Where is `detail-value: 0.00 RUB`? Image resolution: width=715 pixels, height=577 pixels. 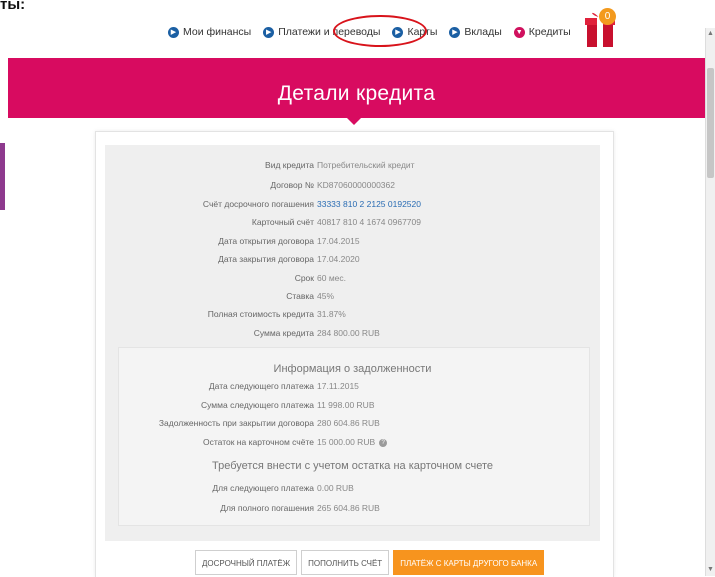
detail-value: 0.00 RUB is located at coordinates (335, 488).